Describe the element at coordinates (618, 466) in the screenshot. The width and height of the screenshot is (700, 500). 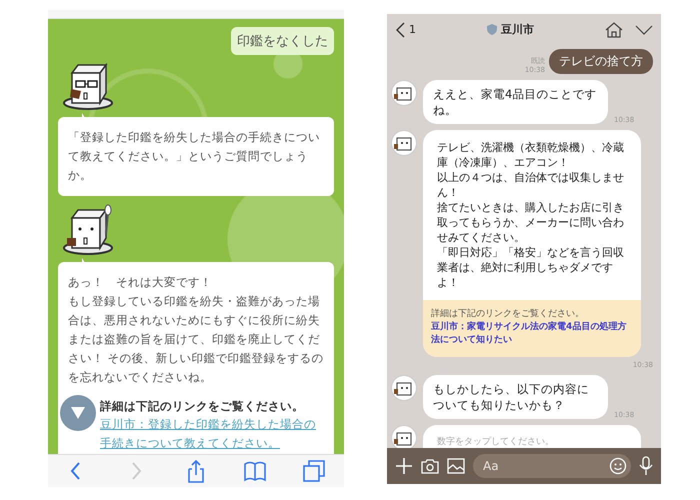
I see `smiley-icon` at that location.